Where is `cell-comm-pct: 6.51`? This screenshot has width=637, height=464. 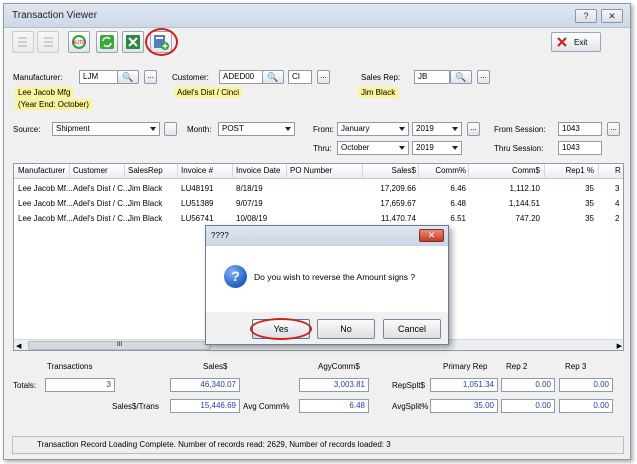 cell-comm-pct: 6.51 is located at coordinates (458, 218).